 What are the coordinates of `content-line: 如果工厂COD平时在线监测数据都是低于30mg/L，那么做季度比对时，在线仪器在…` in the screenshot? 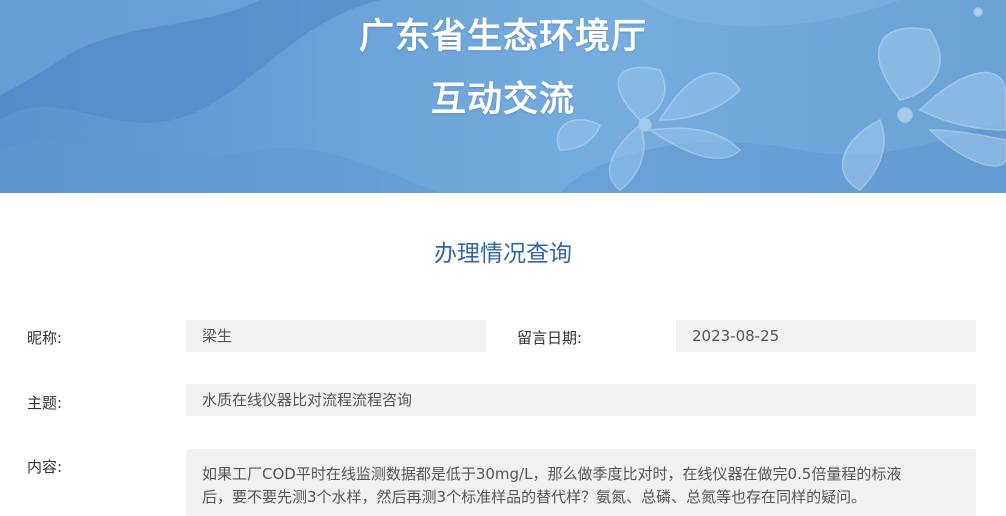 It's located at (552, 474).